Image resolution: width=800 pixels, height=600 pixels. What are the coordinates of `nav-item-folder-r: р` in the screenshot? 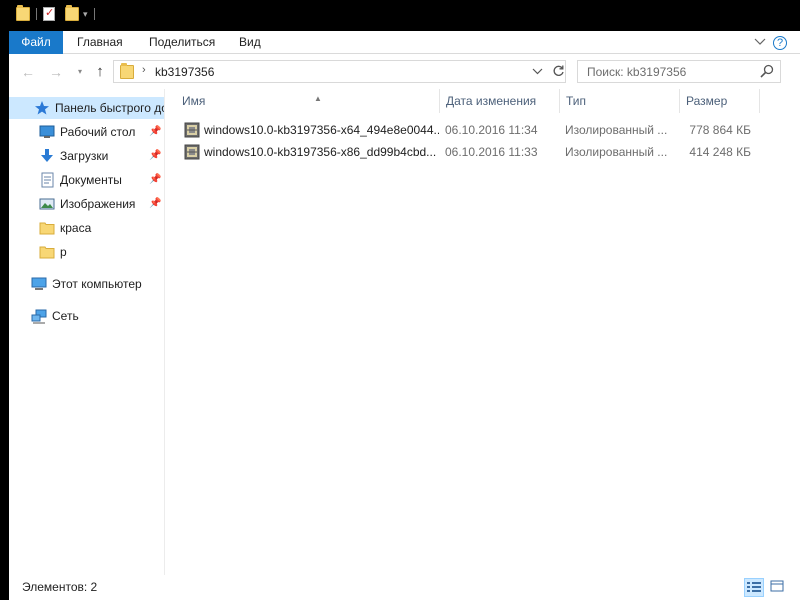 It's located at (101, 252).